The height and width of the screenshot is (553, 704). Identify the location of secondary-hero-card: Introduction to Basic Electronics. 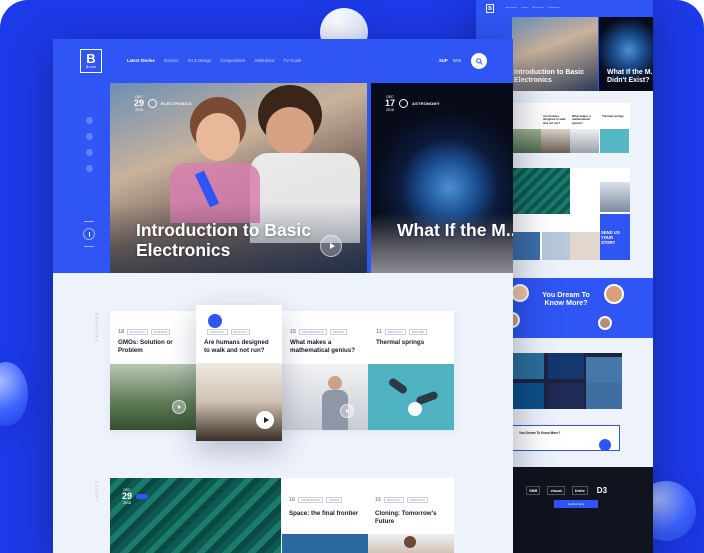
(555, 54).